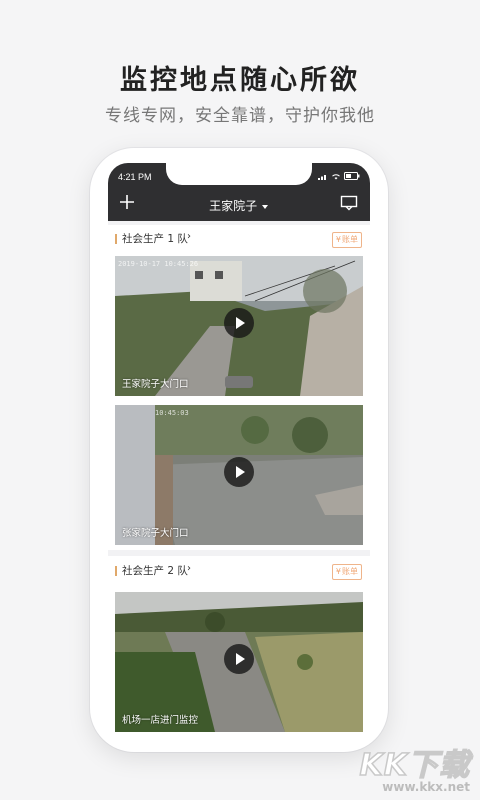 The width and height of the screenshot is (480, 800). What do you see at coordinates (155, 384) in the screenshot?
I see `camera-label: 王家院子大门口` at bounding box center [155, 384].